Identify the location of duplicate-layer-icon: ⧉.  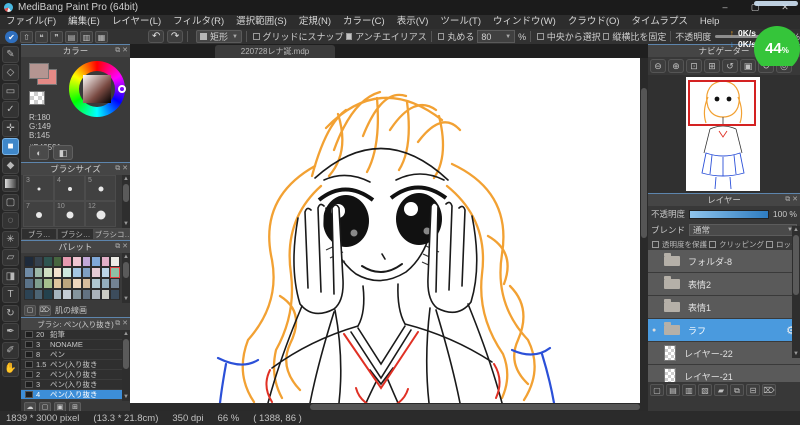
(737, 389).